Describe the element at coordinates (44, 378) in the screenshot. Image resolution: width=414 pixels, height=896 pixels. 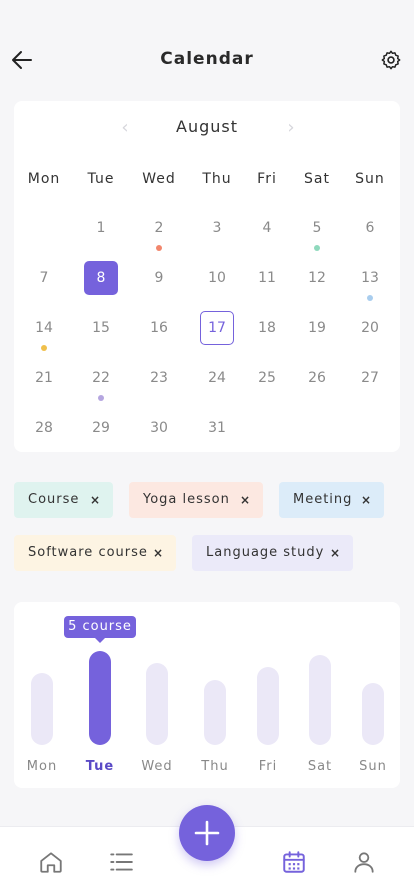
I see `calendar-day: 21` at that location.